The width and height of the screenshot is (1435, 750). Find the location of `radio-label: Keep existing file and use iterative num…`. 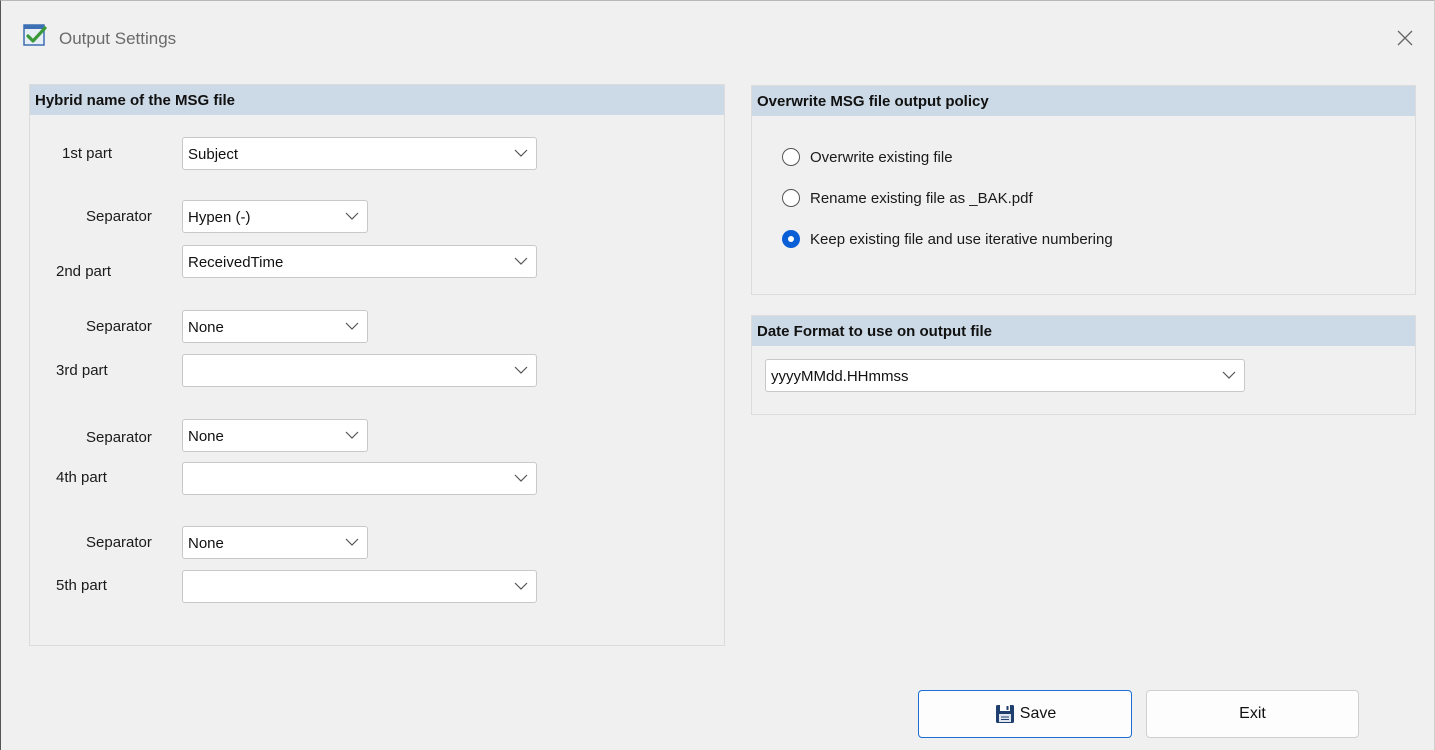

radio-label: Keep existing file and use iterative num… is located at coordinates (961, 239).